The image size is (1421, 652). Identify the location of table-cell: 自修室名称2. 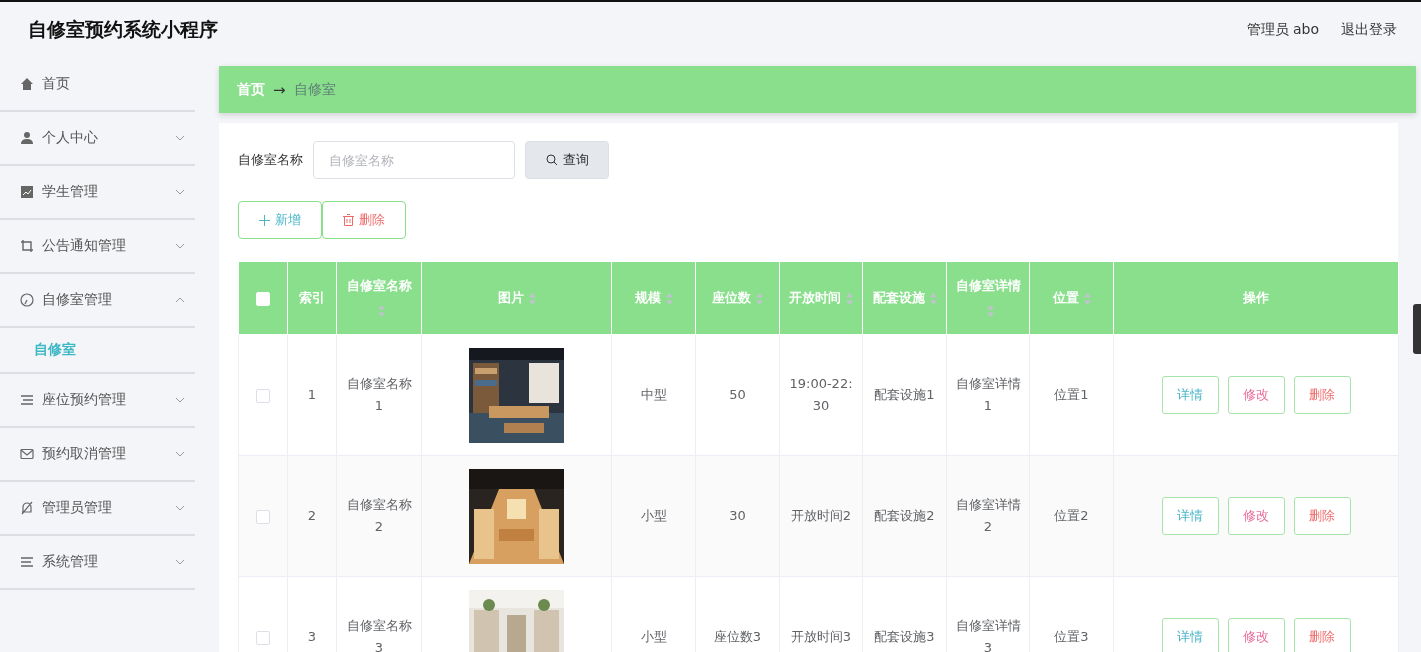
(379, 515).